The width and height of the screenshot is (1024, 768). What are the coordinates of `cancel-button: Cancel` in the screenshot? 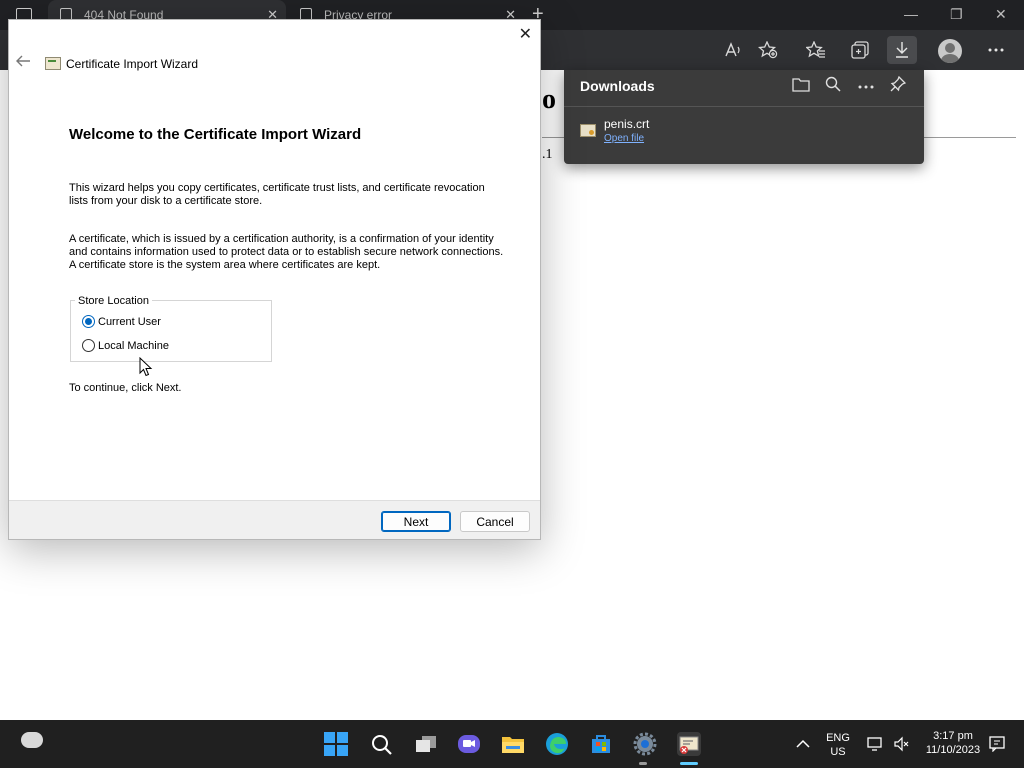 It's located at (495, 521).